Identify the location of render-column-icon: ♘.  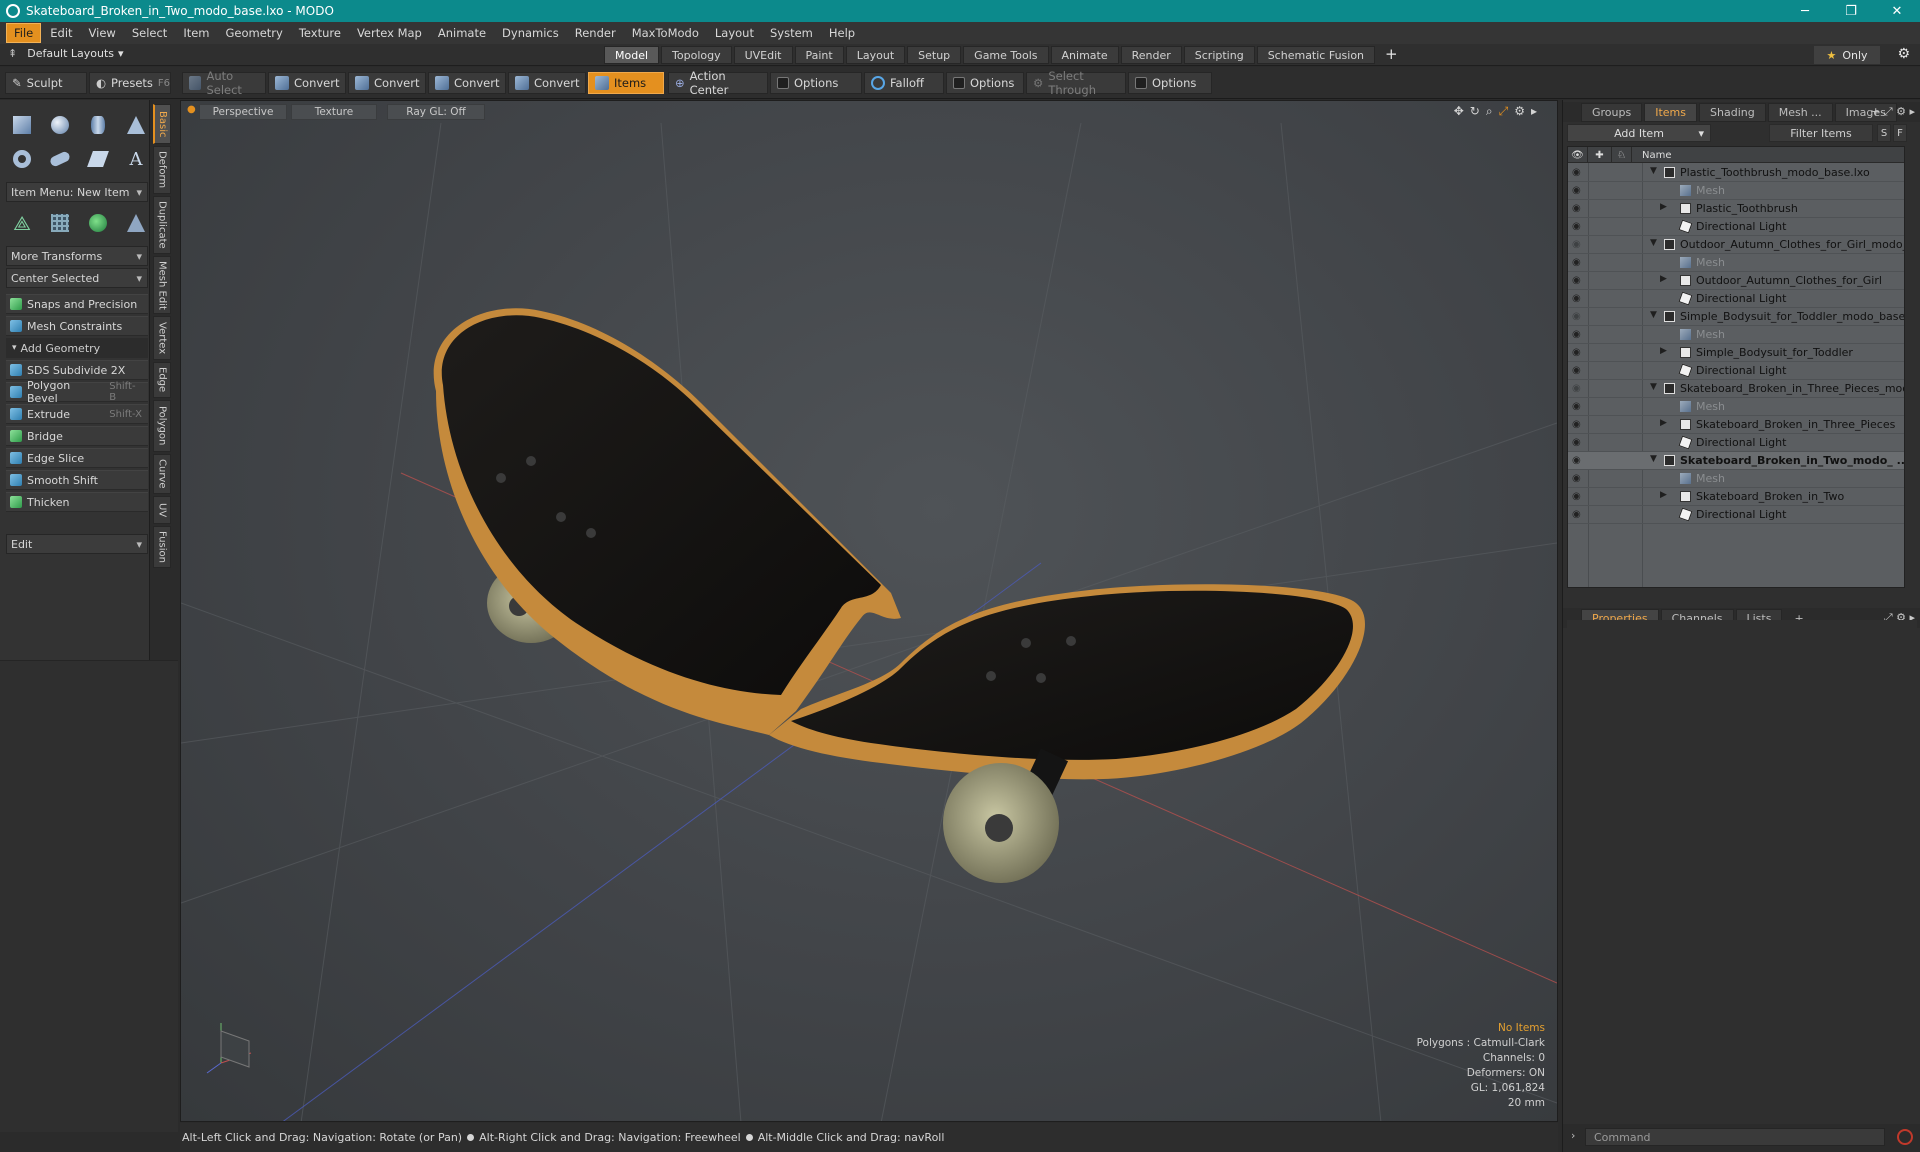
(1622, 155).